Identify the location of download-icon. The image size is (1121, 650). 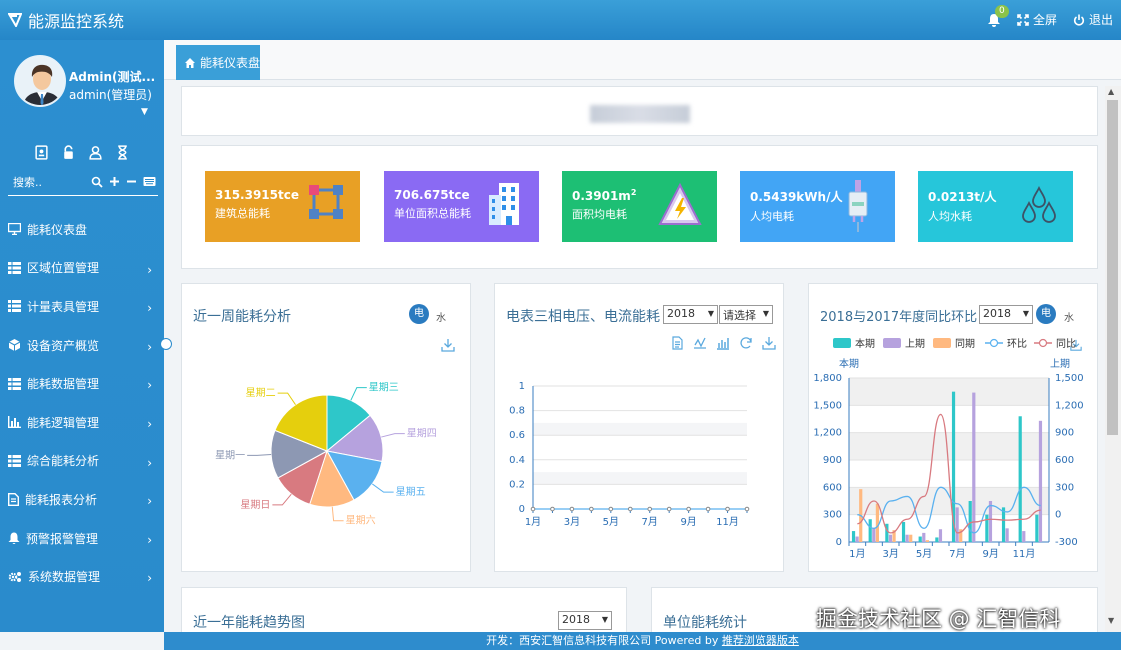
(769, 343).